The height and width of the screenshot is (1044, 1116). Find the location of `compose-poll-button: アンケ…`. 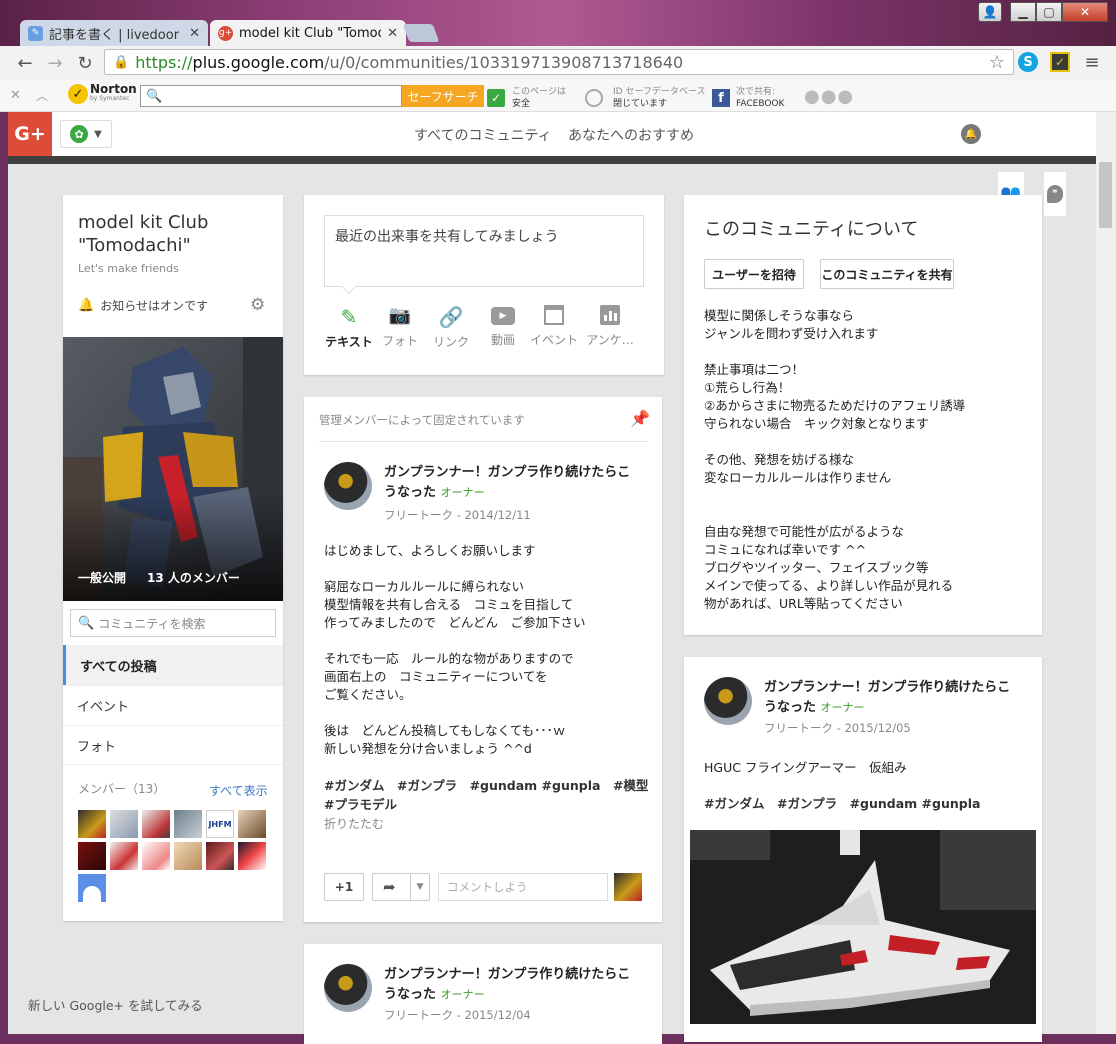

compose-poll-button: アンケ… is located at coordinates (610, 326).